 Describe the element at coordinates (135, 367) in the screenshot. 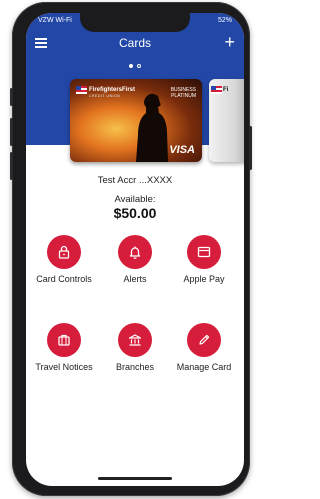

I see `branches-label: Branches` at that location.